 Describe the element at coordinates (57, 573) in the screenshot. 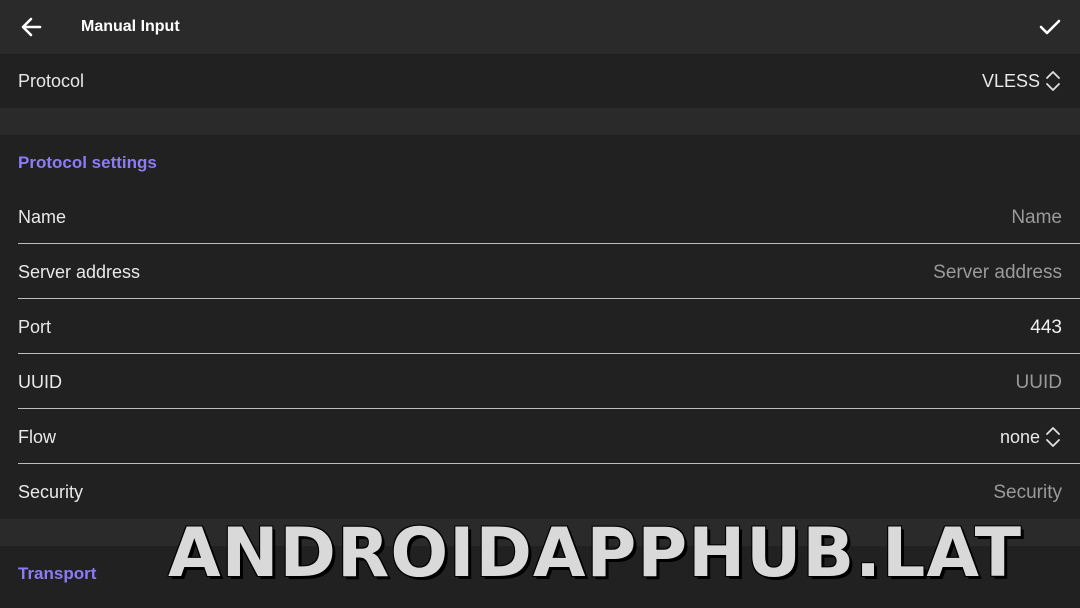

I see `section-header-transport: Transport` at that location.